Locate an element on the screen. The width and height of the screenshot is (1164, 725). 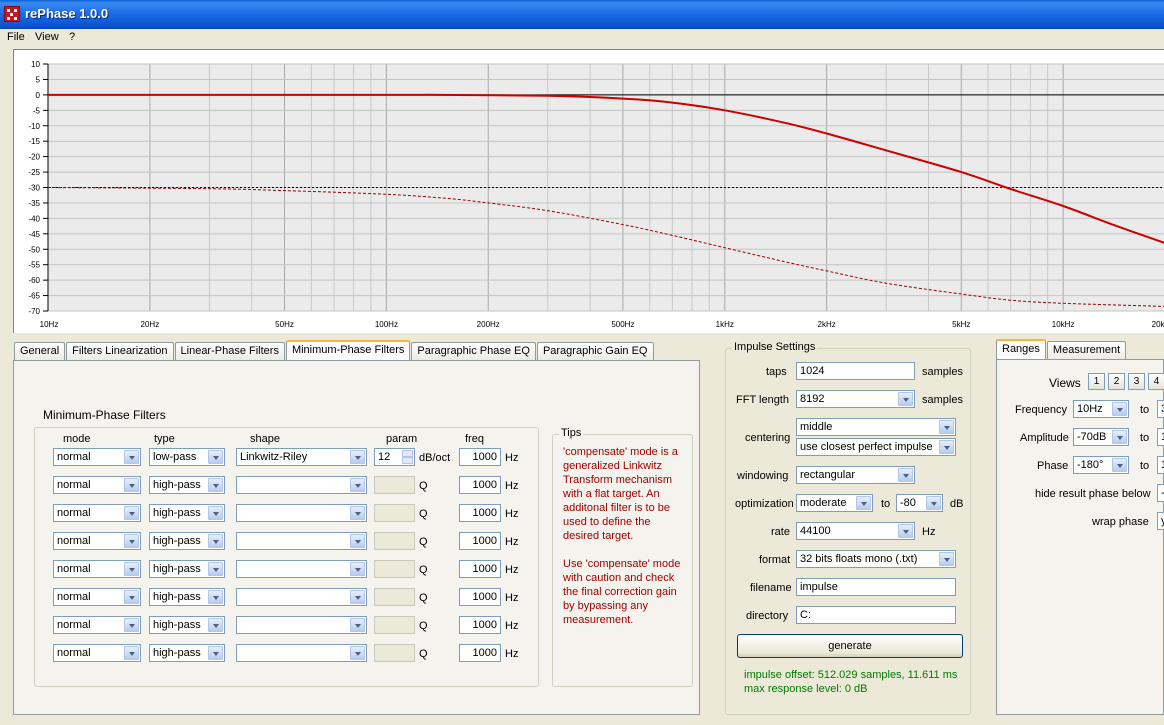
tab-paragraphic-gain-eq: Paragraphic Gain EQ is located at coordinates (595, 351).